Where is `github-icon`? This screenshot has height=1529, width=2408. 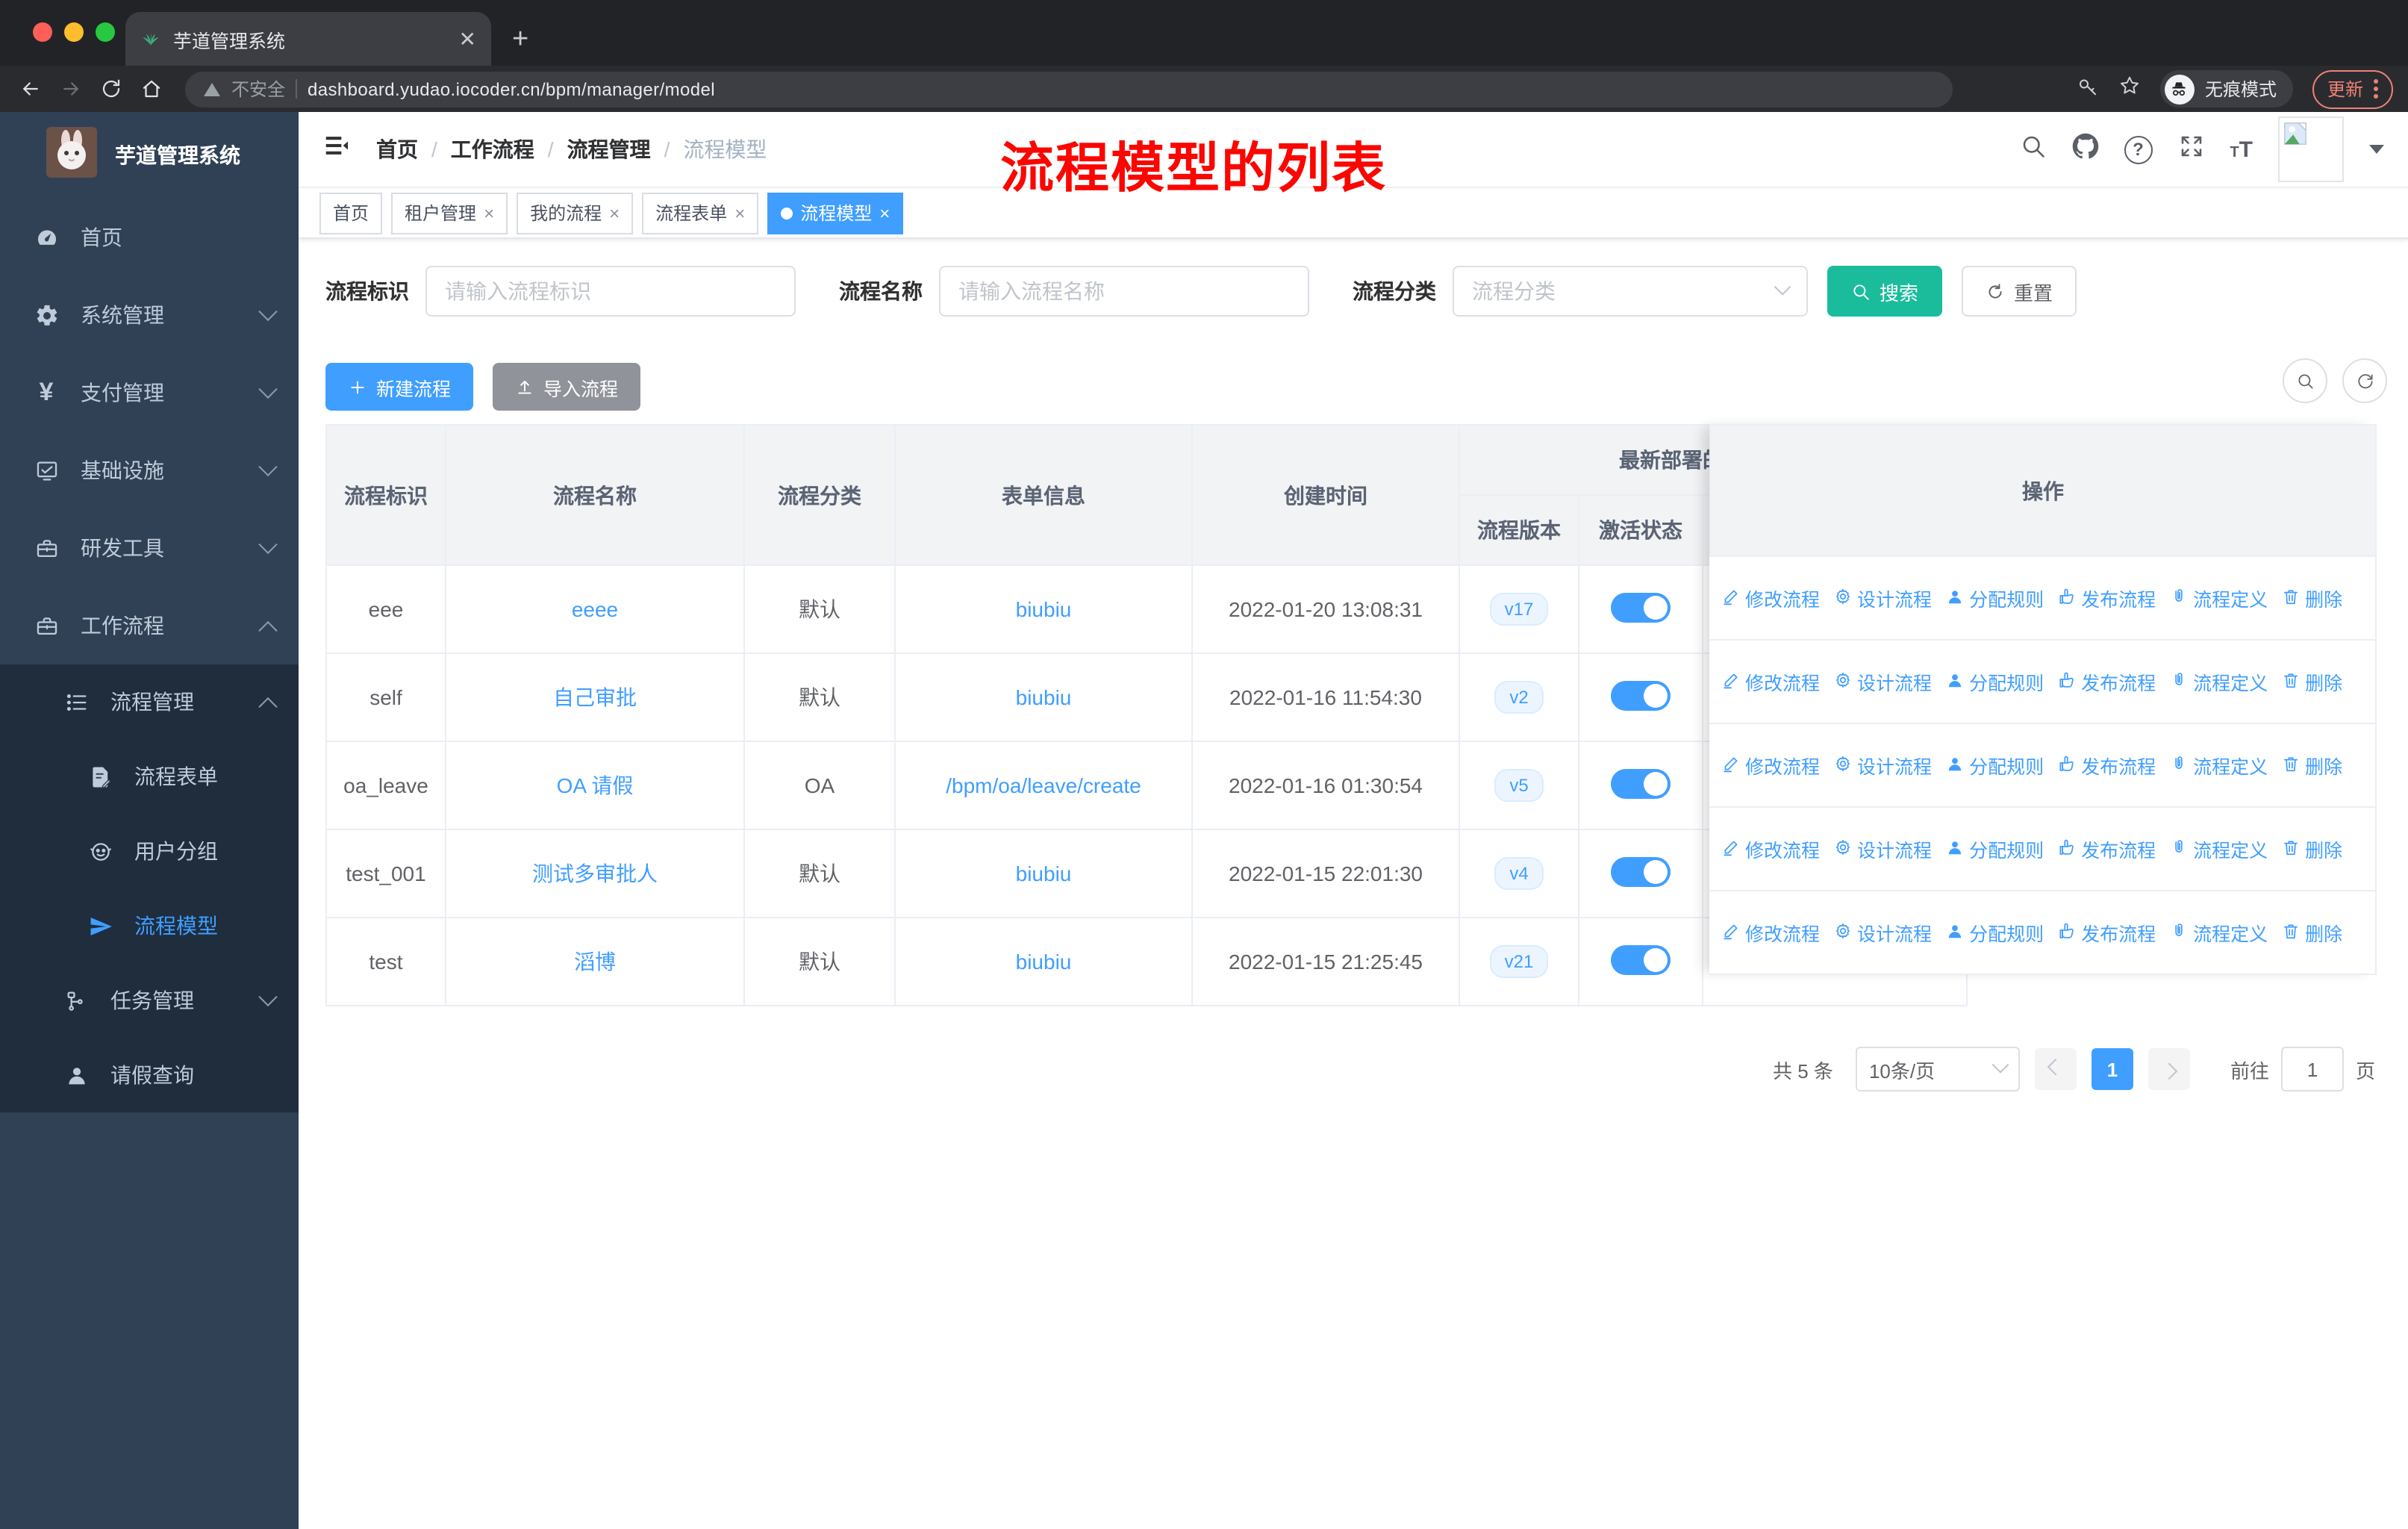
github-icon is located at coordinates (2084, 149).